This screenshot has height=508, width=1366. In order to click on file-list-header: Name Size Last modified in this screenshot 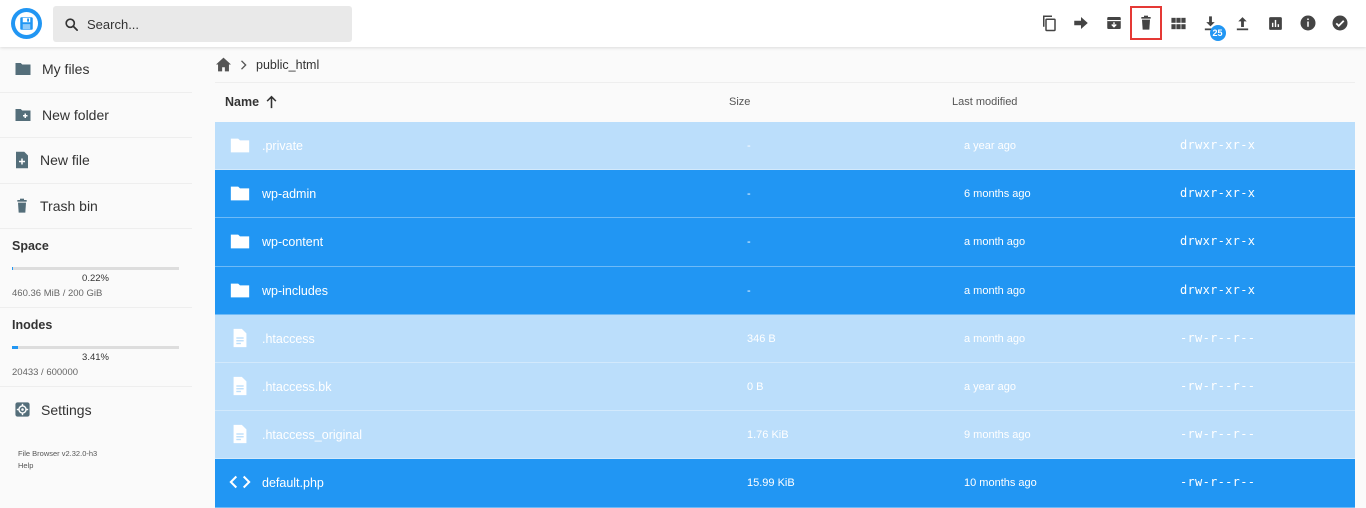, I will do `click(785, 102)`.